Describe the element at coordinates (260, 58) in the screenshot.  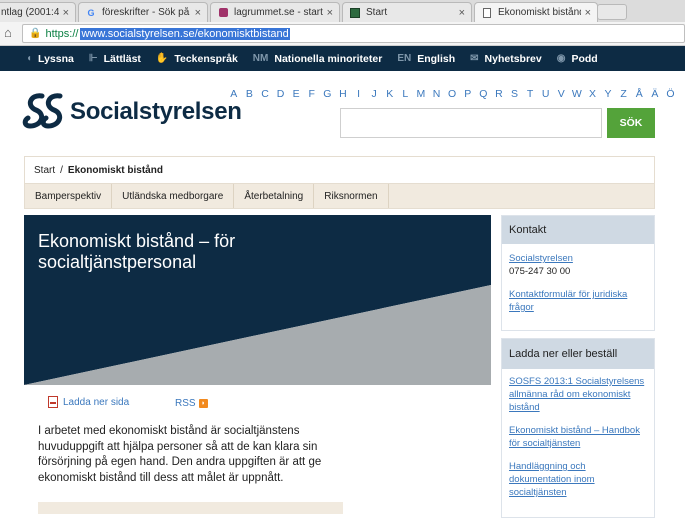
I see `minorities-icon: NM` at that location.